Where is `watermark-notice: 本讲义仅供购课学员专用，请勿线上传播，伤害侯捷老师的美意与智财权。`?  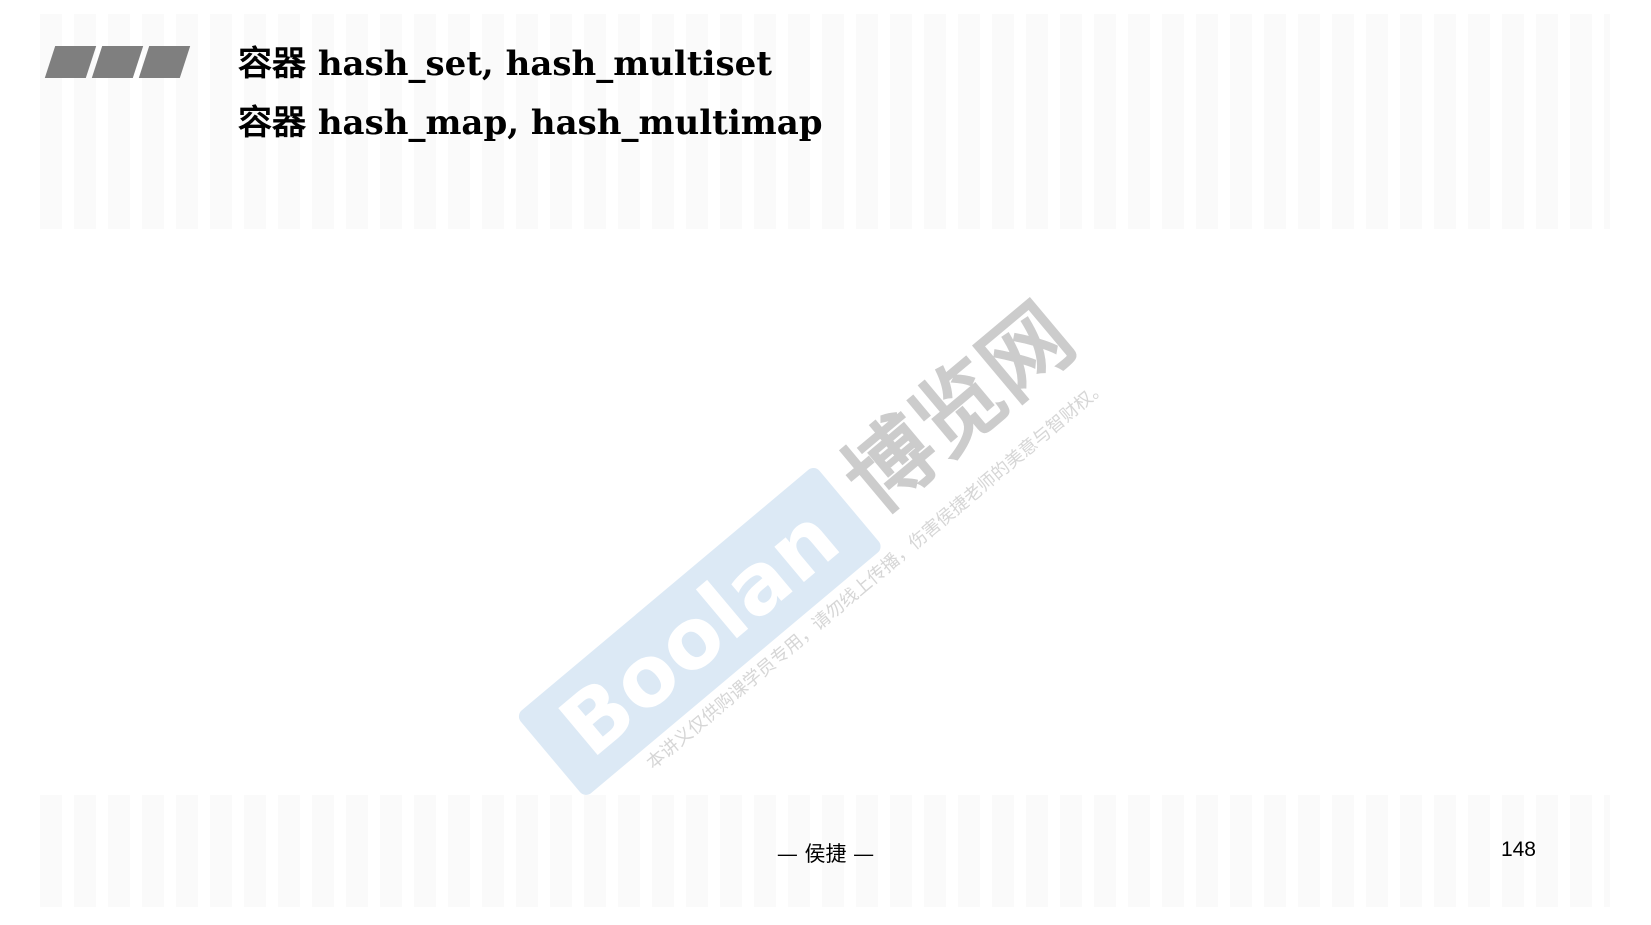
watermark-notice: 本讲义仅供购课学员专用，请勿线上传播，伤害侯捷老师的美意与智财权。 is located at coordinates (877, 574).